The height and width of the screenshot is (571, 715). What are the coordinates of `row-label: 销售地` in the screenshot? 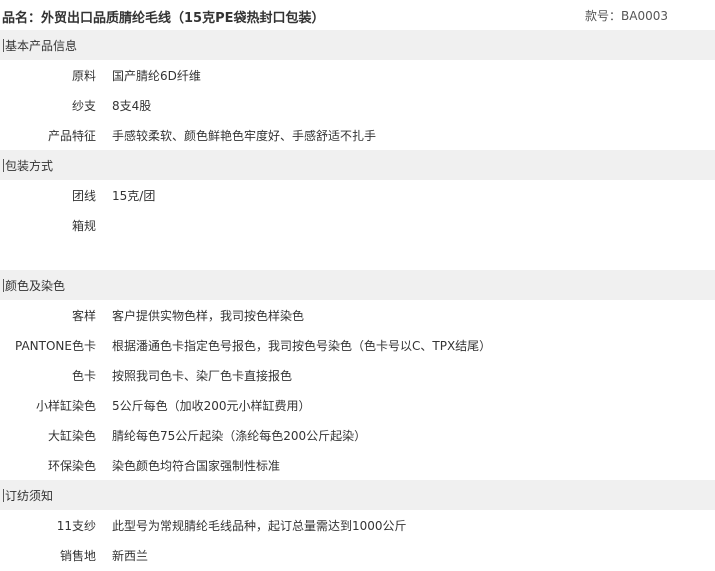 It's located at (77, 555).